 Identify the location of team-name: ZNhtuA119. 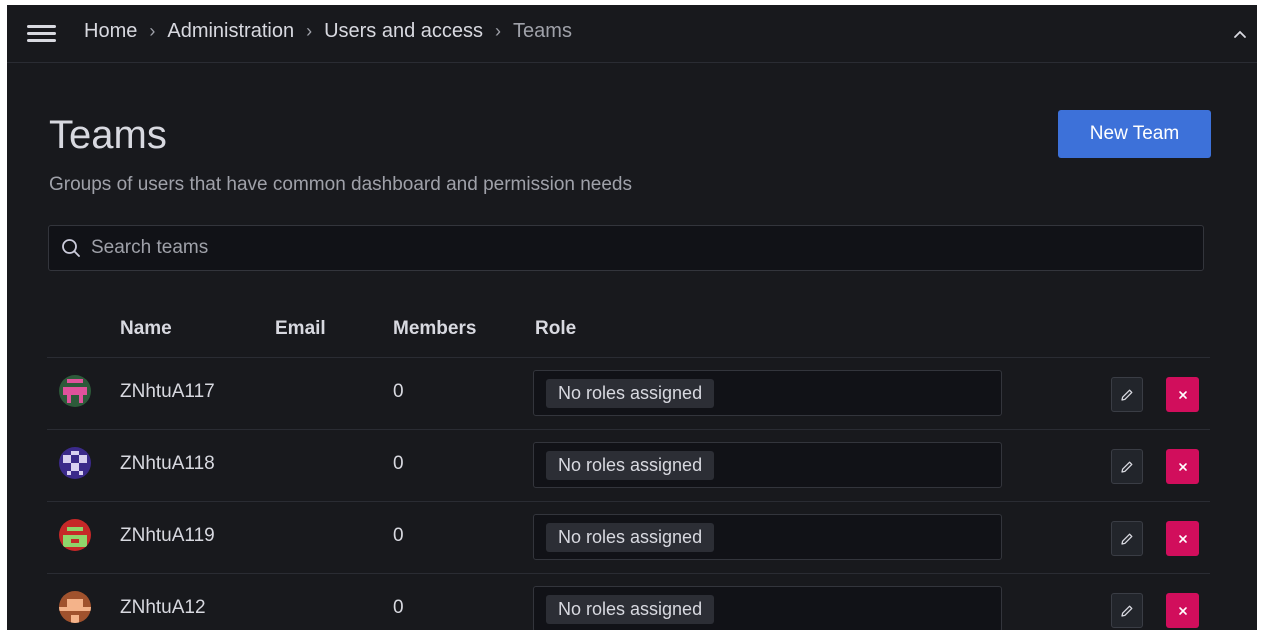
(167, 536).